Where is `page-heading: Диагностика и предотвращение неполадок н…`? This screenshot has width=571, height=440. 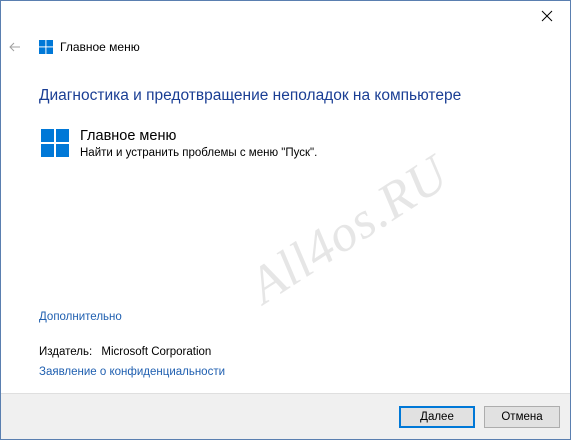 page-heading: Диагностика и предотвращение неполадок н… is located at coordinates (250, 95).